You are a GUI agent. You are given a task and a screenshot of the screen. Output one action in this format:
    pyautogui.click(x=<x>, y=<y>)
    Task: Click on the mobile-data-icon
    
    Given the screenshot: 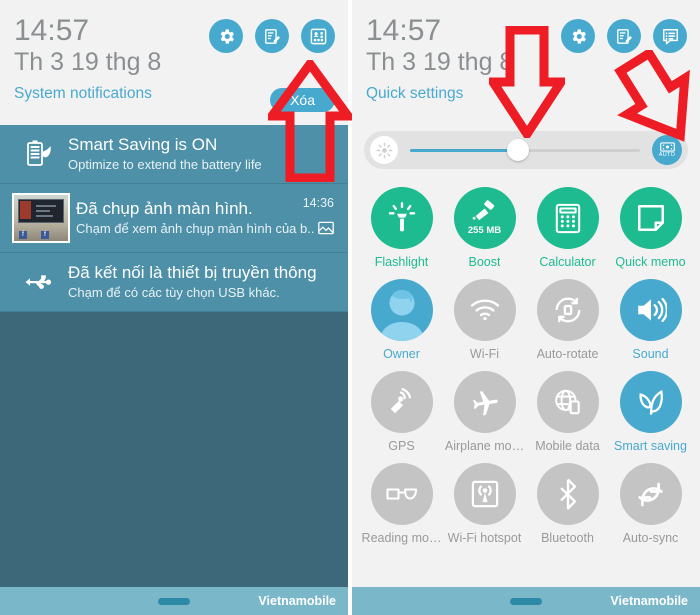 What is the action you would take?
    pyautogui.click(x=567, y=402)
    